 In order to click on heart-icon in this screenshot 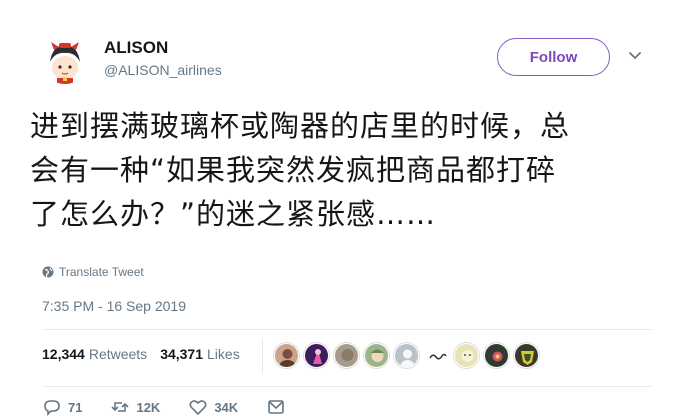, I will do `click(198, 408)`.